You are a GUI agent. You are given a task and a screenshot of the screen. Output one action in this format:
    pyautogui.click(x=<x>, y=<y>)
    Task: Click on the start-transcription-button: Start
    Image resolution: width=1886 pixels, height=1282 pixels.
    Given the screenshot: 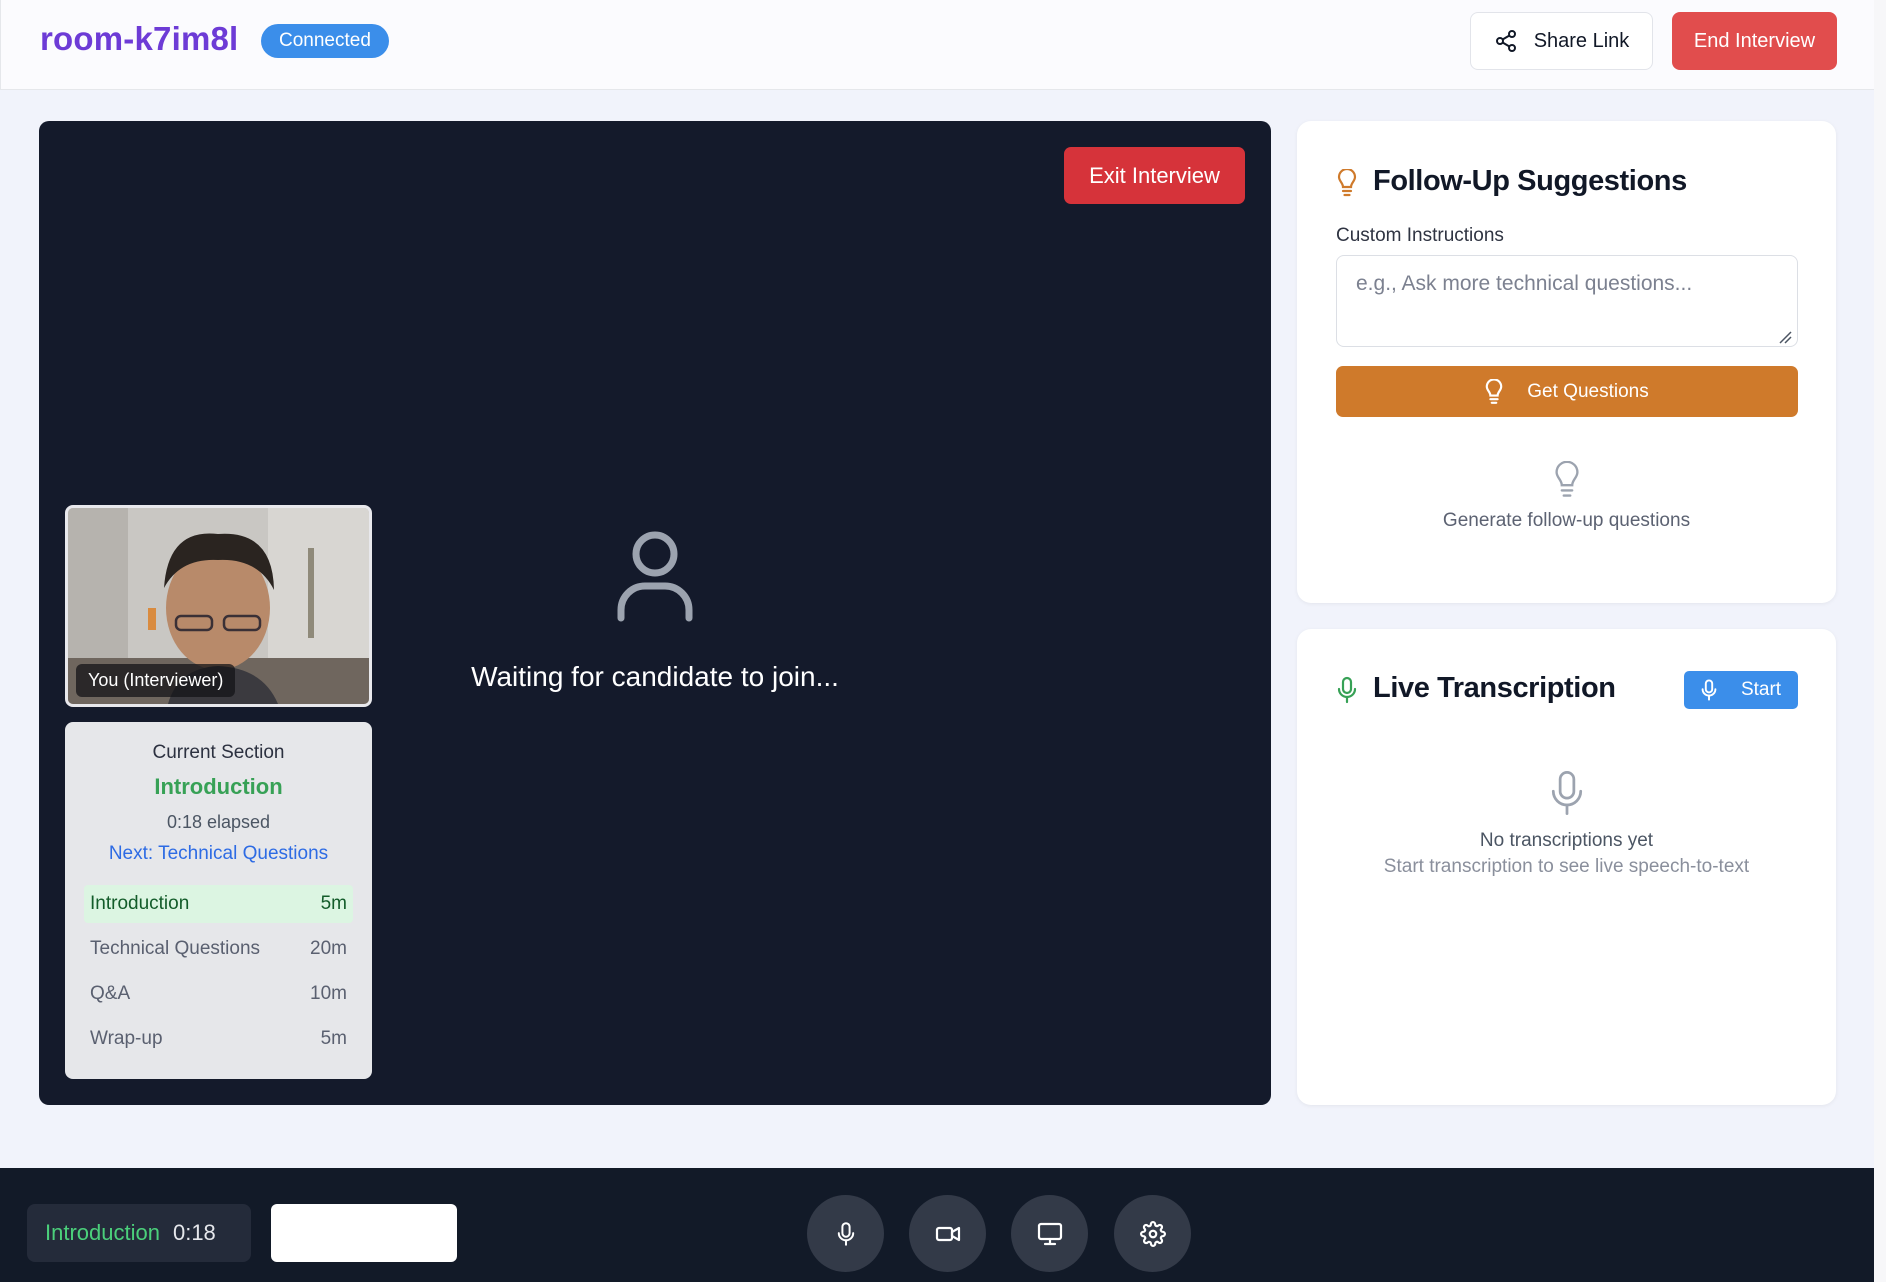 What is the action you would take?
    pyautogui.click(x=1741, y=690)
    